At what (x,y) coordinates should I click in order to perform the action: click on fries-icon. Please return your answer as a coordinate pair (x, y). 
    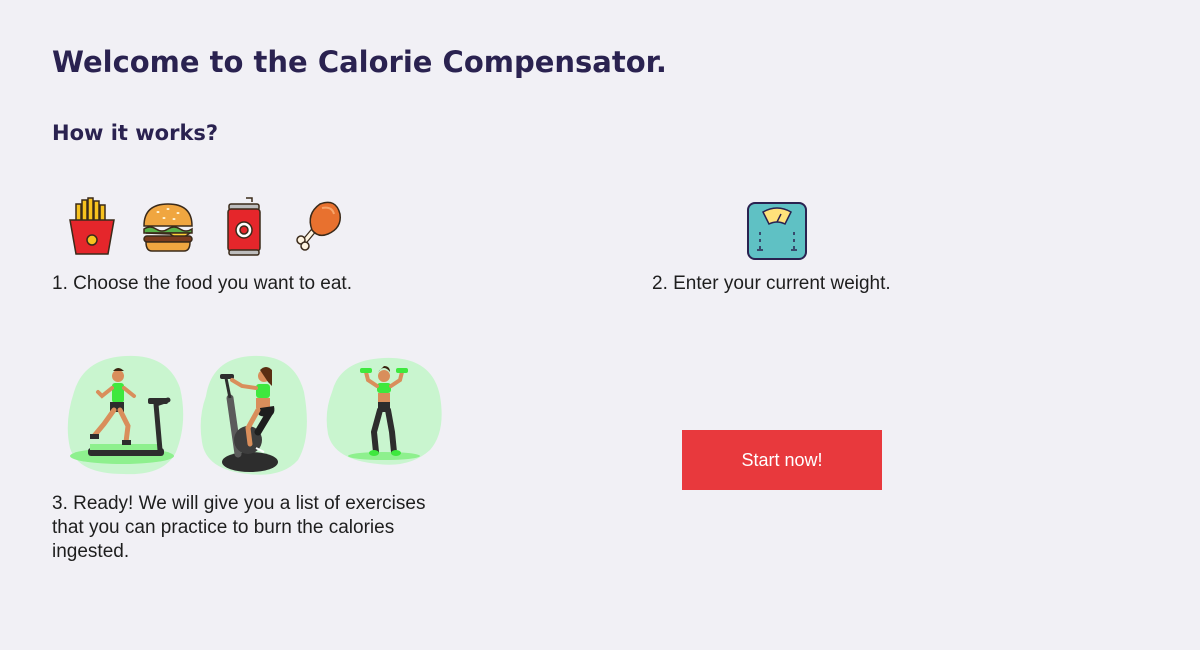
    Looking at the image, I should click on (92, 226).